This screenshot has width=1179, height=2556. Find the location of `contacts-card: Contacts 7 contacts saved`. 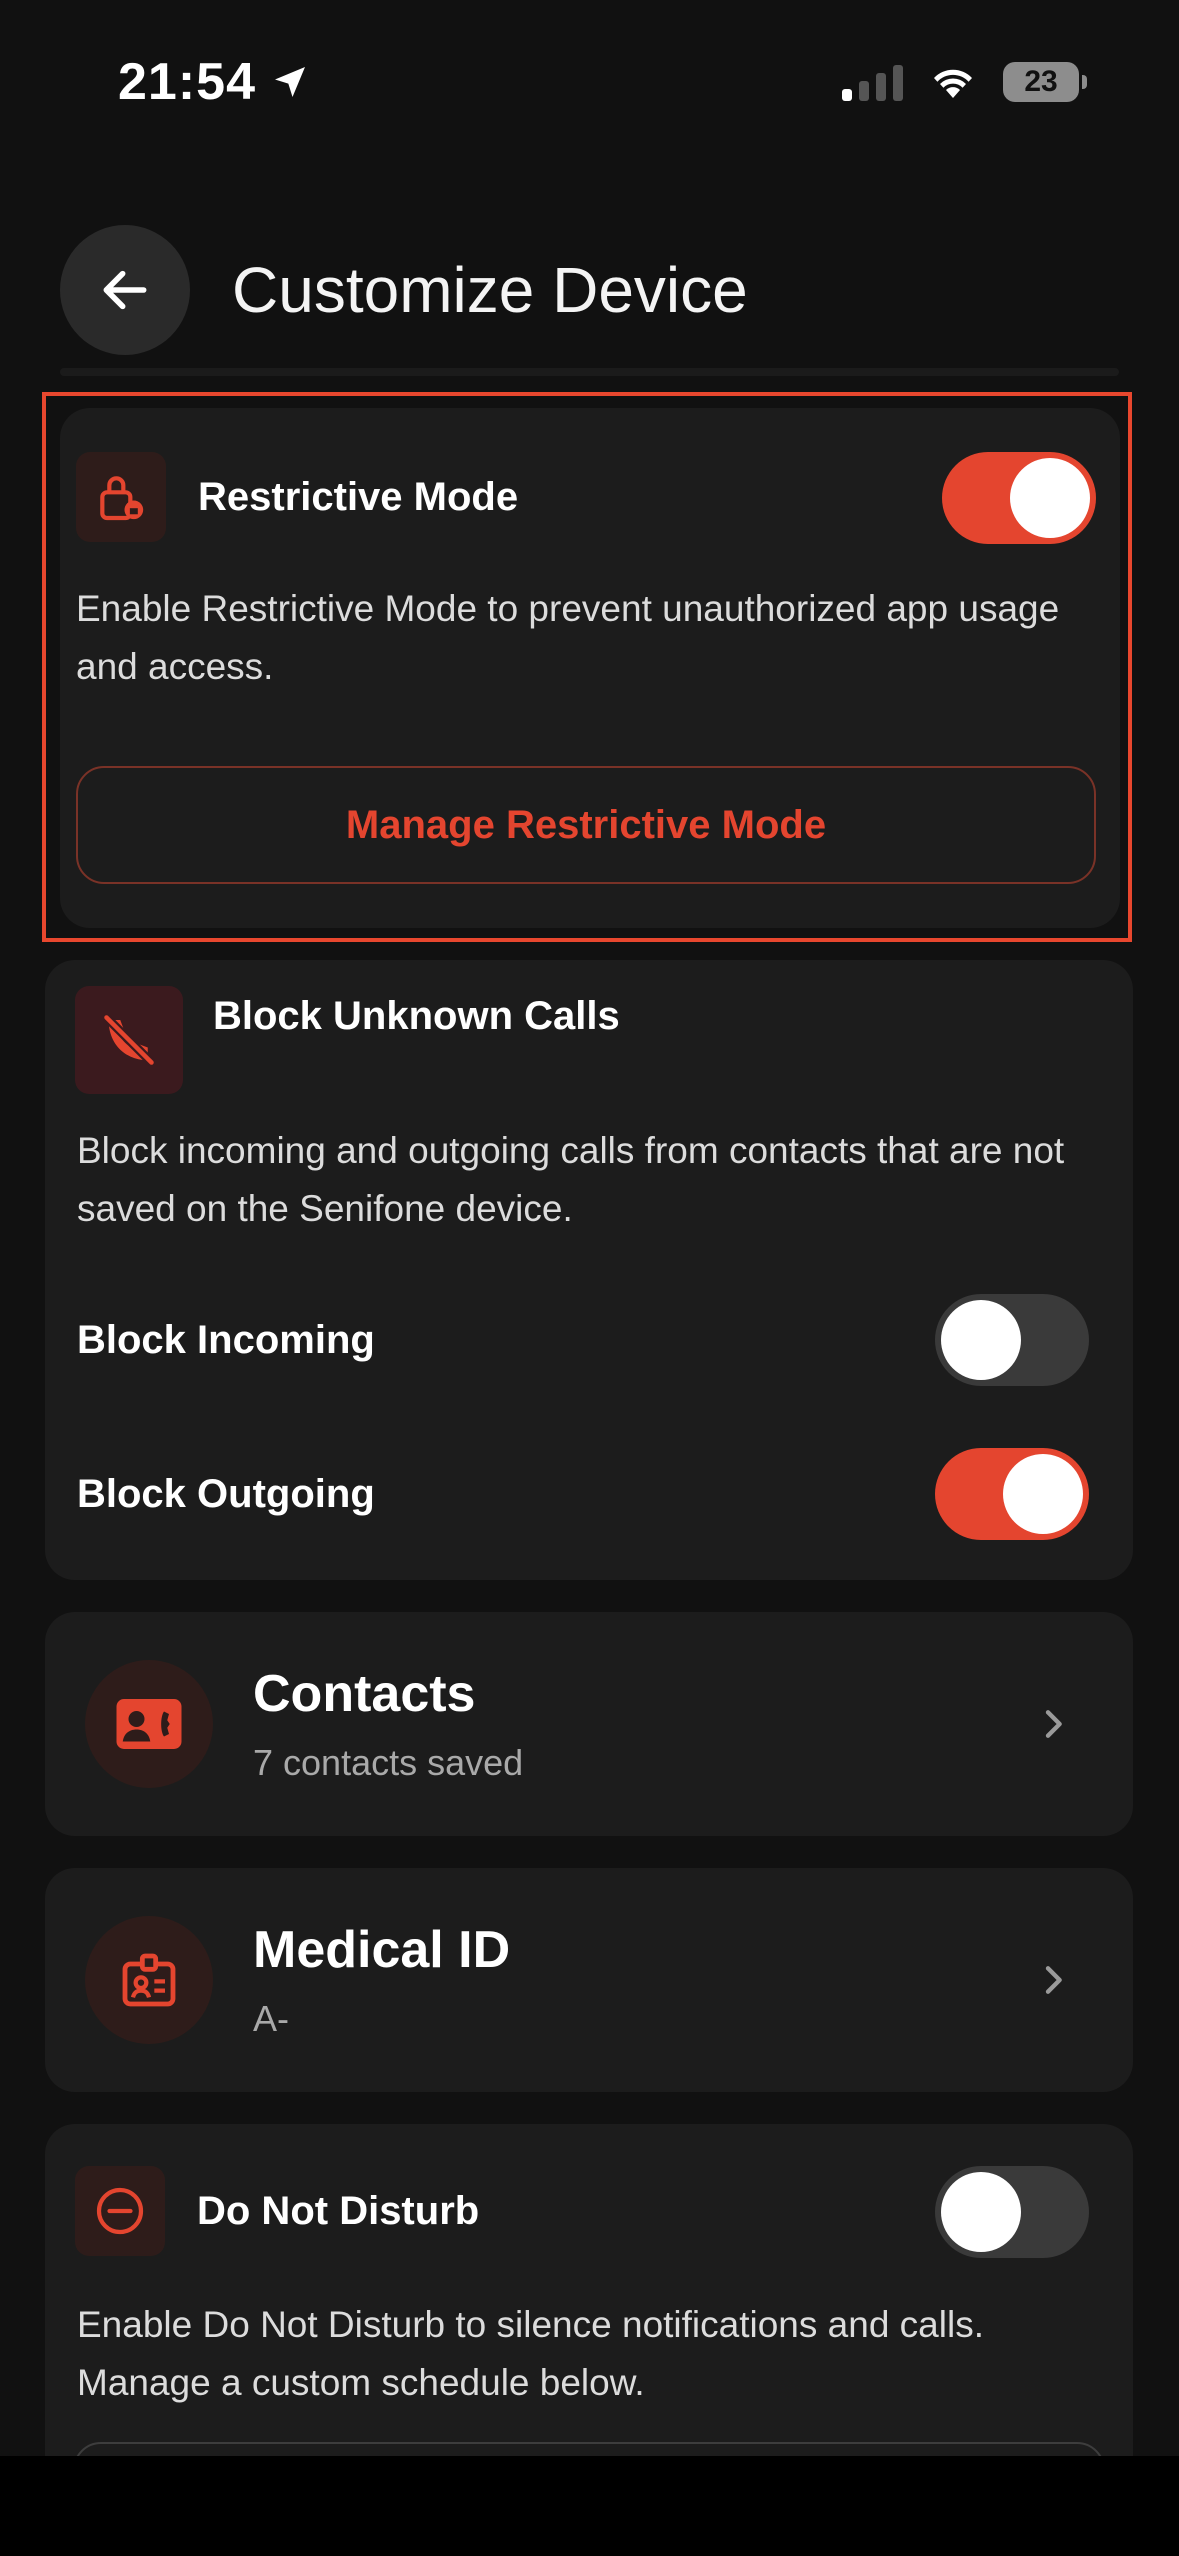

contacts-card: Contacts 7 contacts saved is located at coordinates (589, 1724).